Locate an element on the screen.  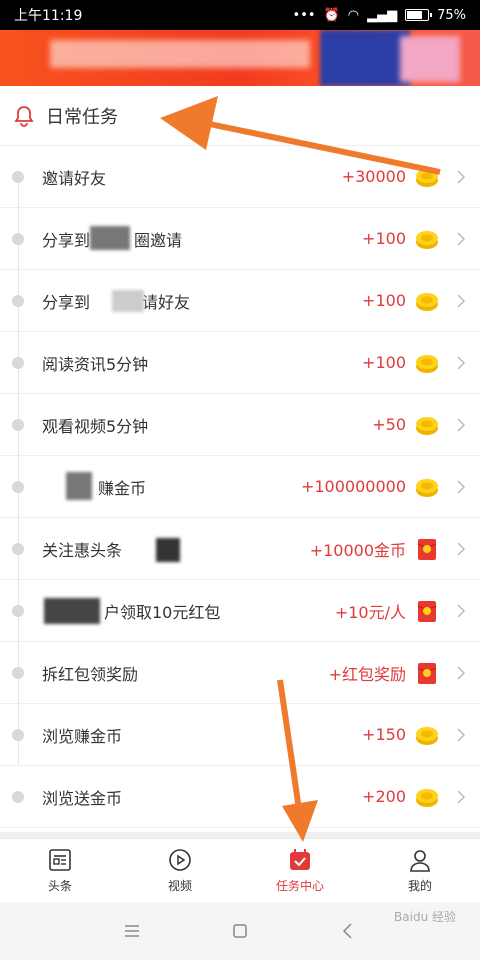
task-label: 浏览送金币 is located at coordinates (82, 798).